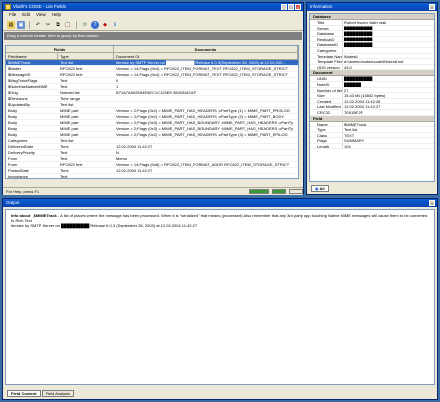  Describe the element at coordinates (388, 39) in the screenshot. I see `property-value: ██████████` at that location.